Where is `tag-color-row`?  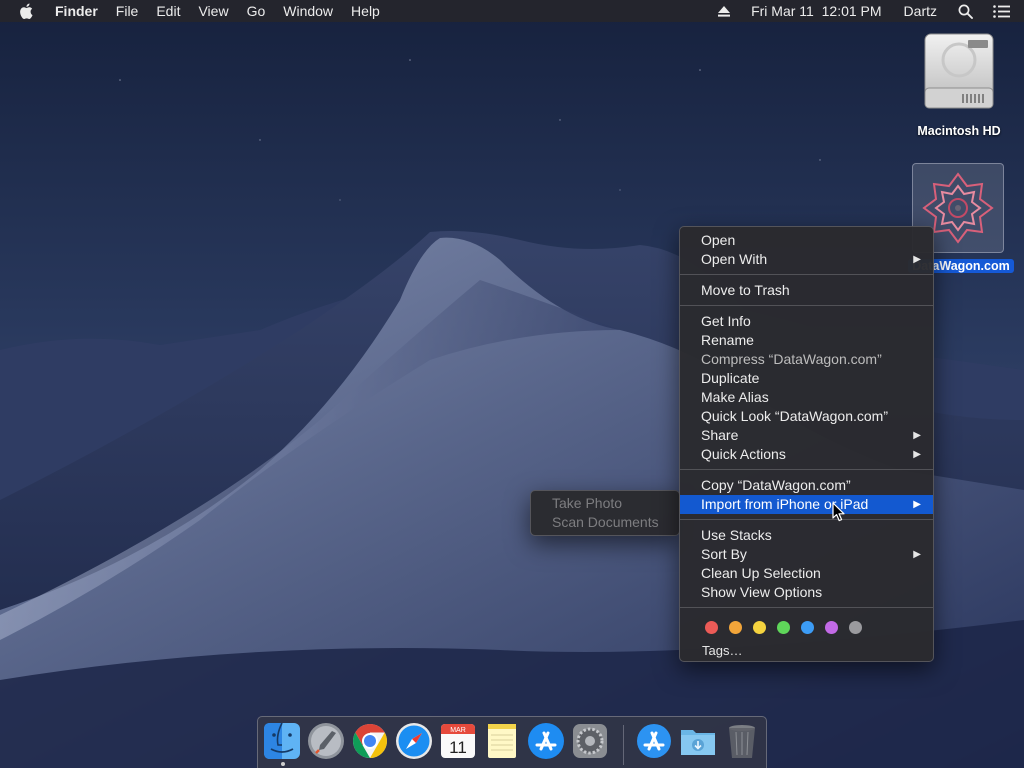 tag-color-row is located at coordinates (806, 627).